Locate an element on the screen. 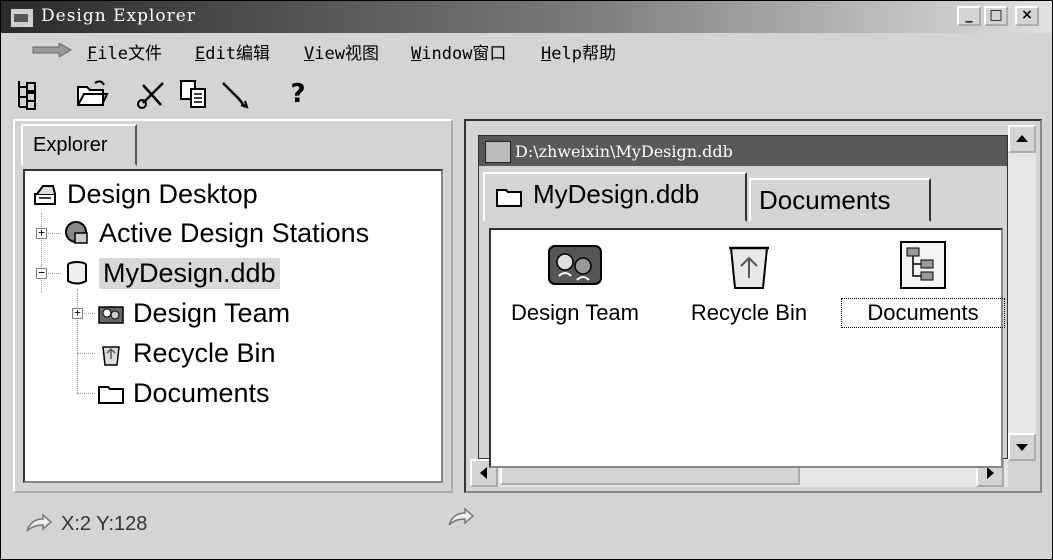  window-title: Design Explorer is located at coordinates (118, 16).